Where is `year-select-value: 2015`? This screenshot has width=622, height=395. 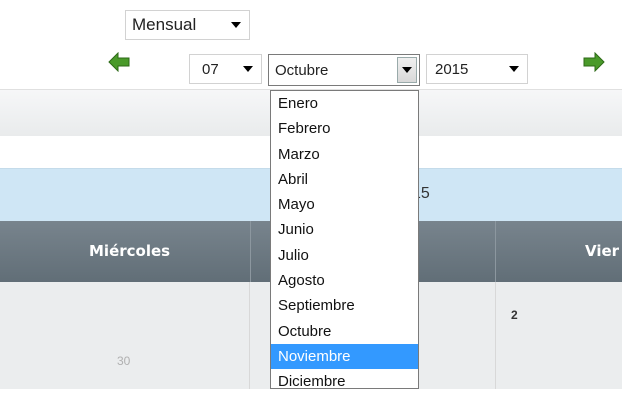
year-select-value: 2015 is located at coordinates (452, 69).